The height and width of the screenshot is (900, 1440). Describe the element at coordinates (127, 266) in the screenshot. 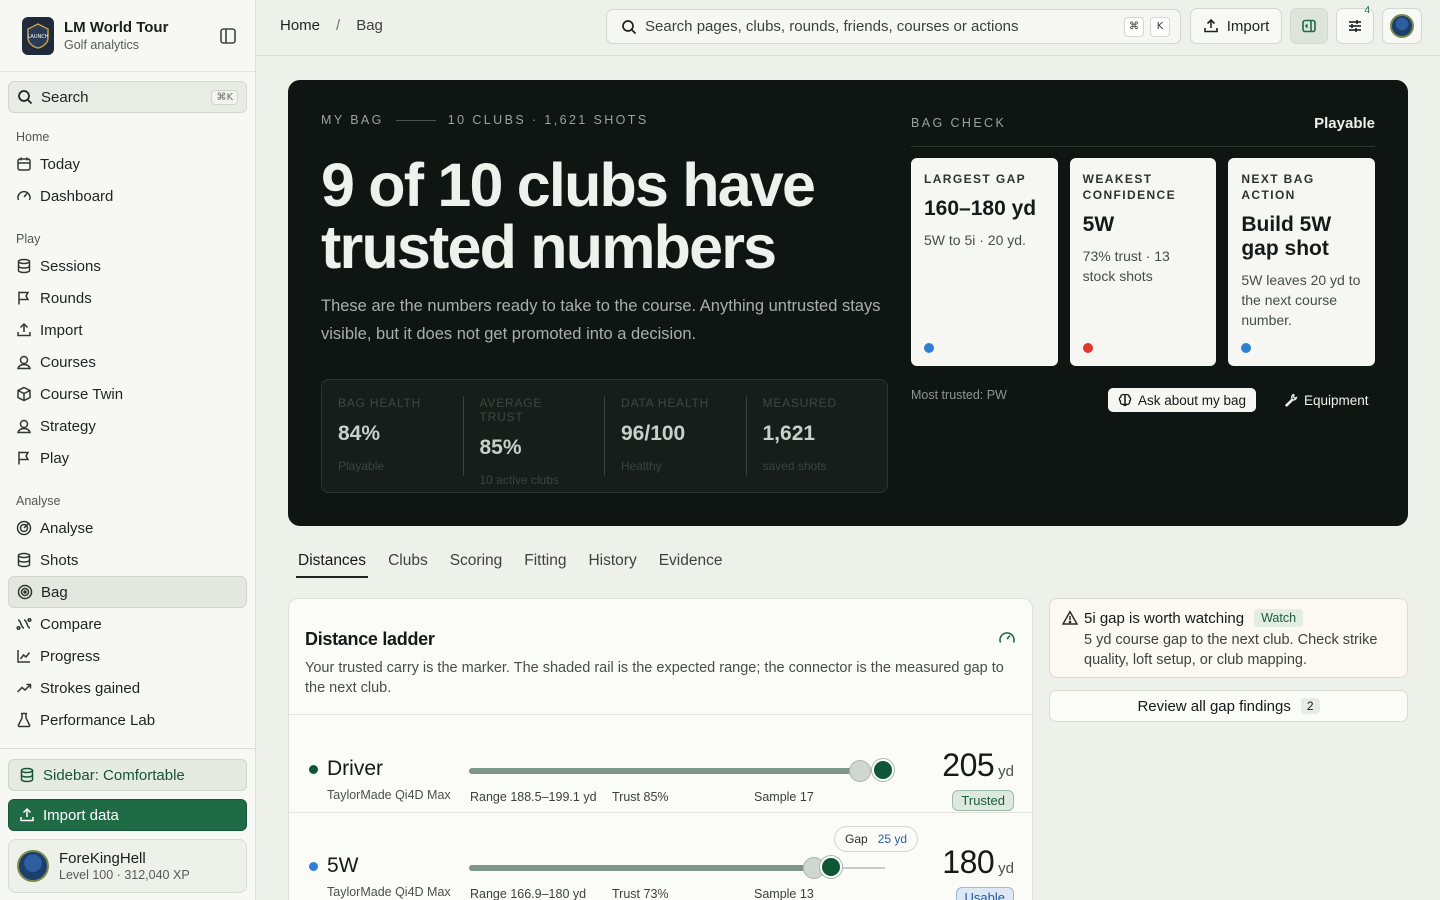

I see `sidebar-item-sessions: Sessions` at that location.